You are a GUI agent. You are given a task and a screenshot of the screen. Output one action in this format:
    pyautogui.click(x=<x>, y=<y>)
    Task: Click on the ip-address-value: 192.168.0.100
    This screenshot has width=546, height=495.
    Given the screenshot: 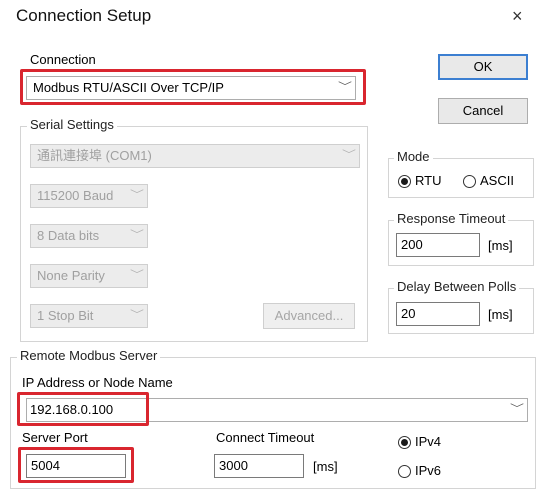 What is the action you would take?
    pyautogui.click(x=72, y=409)
    